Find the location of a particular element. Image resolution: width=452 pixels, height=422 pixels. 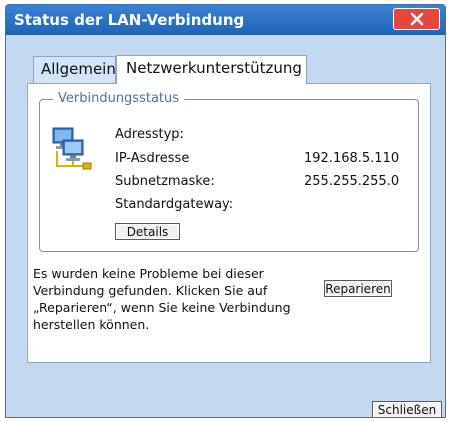

window-title: Status der LAN-Verbindung is located at coordinates (129, 20).